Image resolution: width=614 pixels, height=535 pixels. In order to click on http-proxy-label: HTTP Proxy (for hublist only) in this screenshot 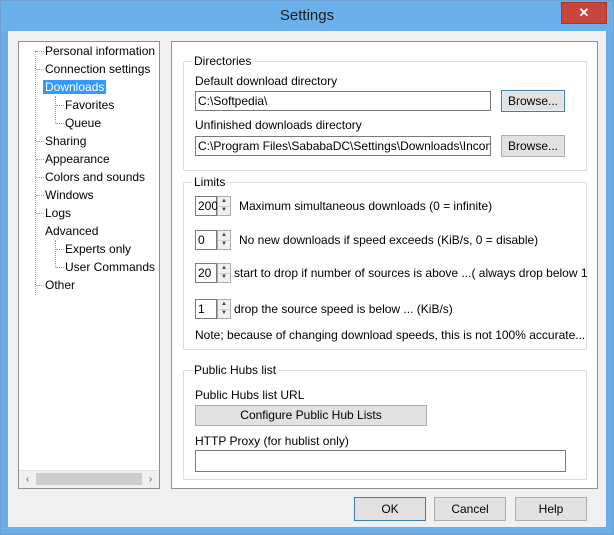, I will do `click(272, 441)`.